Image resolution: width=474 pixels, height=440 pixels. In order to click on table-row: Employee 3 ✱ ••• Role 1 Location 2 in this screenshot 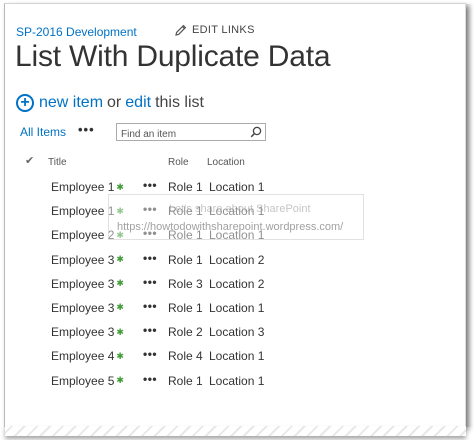, I will do `click(236, 260)`.